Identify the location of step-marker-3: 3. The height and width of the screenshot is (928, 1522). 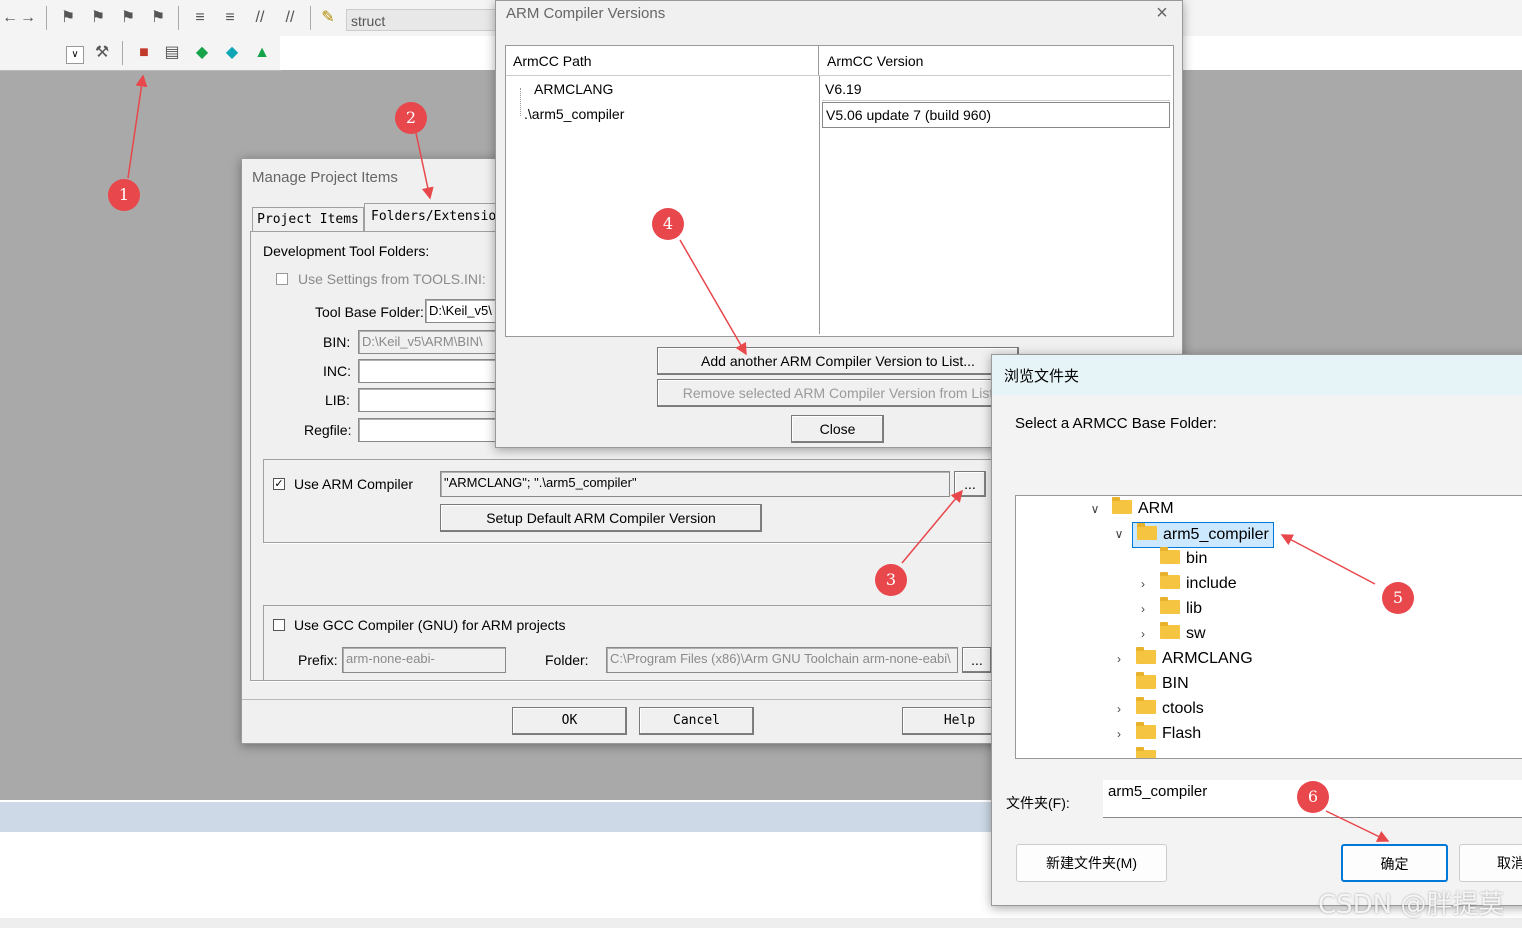
(891, 580).